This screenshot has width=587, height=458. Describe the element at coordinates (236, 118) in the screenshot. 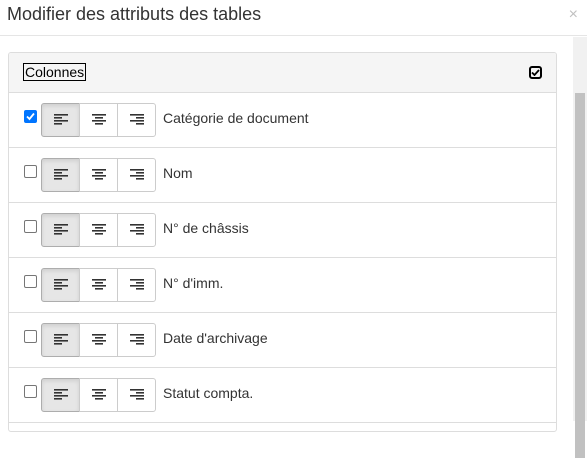

I see `column-label: Catégorie de document` at that location.